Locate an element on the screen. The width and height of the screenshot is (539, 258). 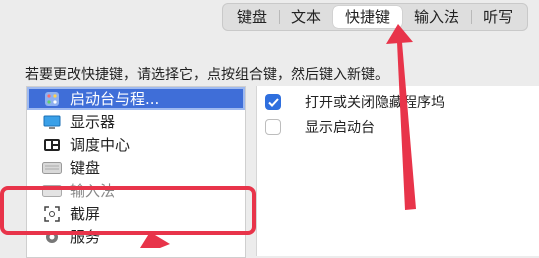
shortcut-row: 打开或关闭隐藏程序坞 is located at coordinates (355, 102).